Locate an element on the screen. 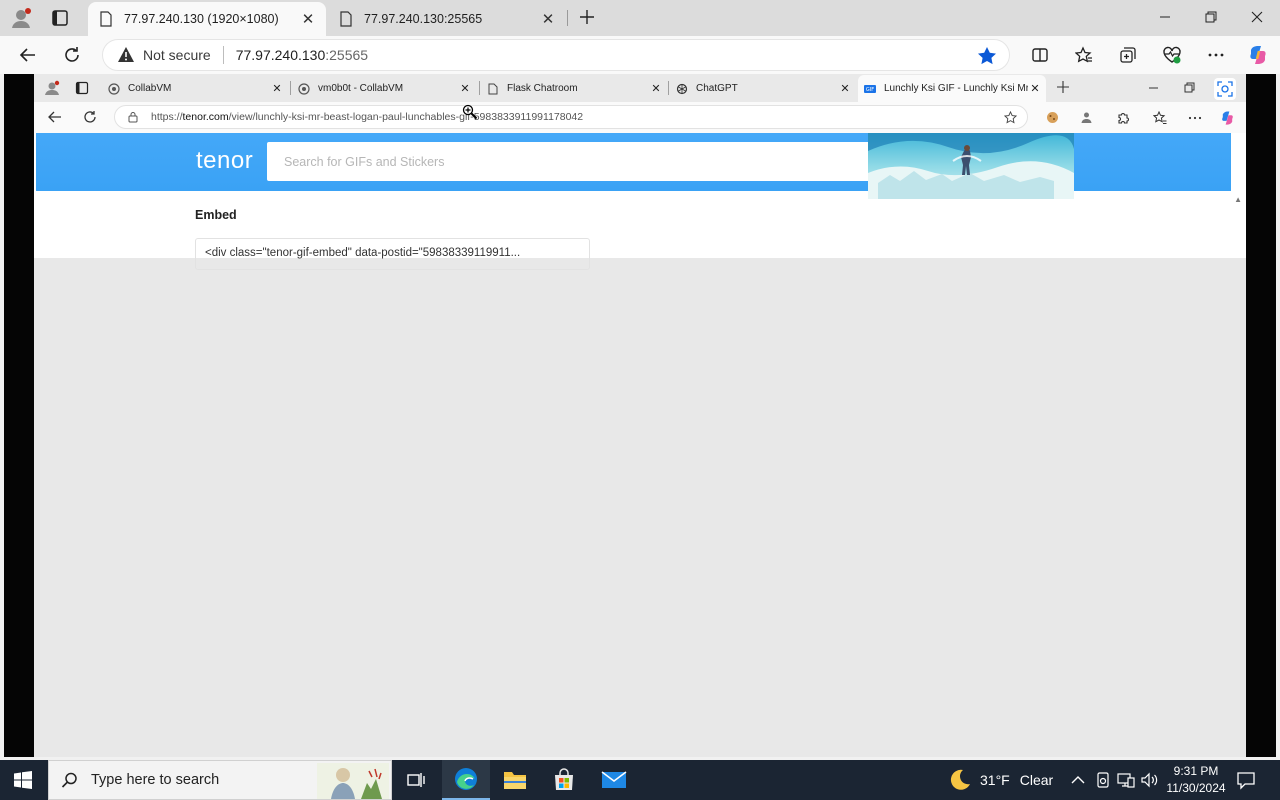 The height and width of the screenshot is (800, 1280). search-highlight-illustration is located at coordinates (353, 781).